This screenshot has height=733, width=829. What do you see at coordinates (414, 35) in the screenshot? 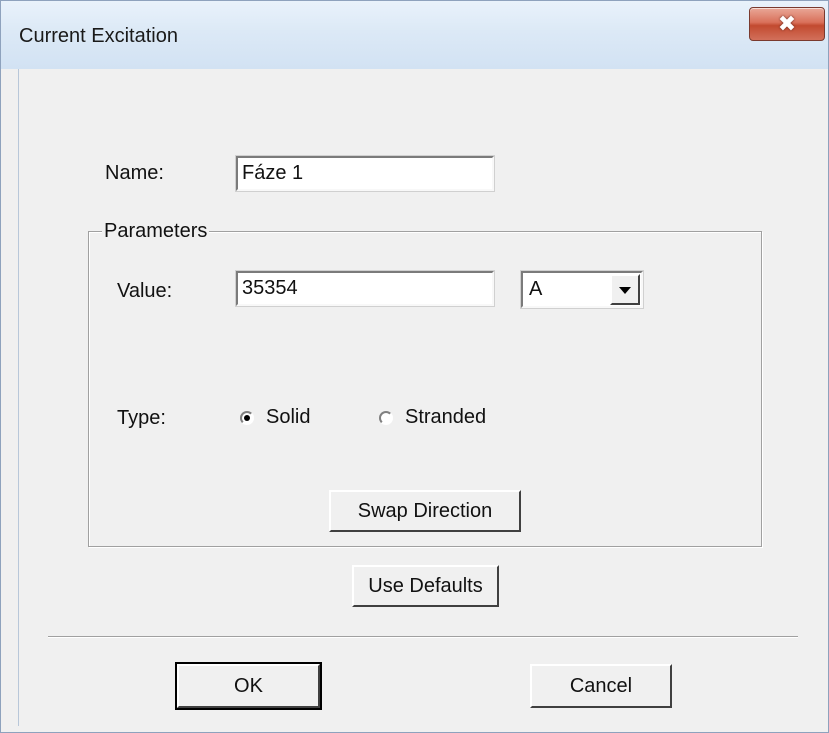
I see `title-bar: Current Excitation ✖` at bounding box center [414, 35].